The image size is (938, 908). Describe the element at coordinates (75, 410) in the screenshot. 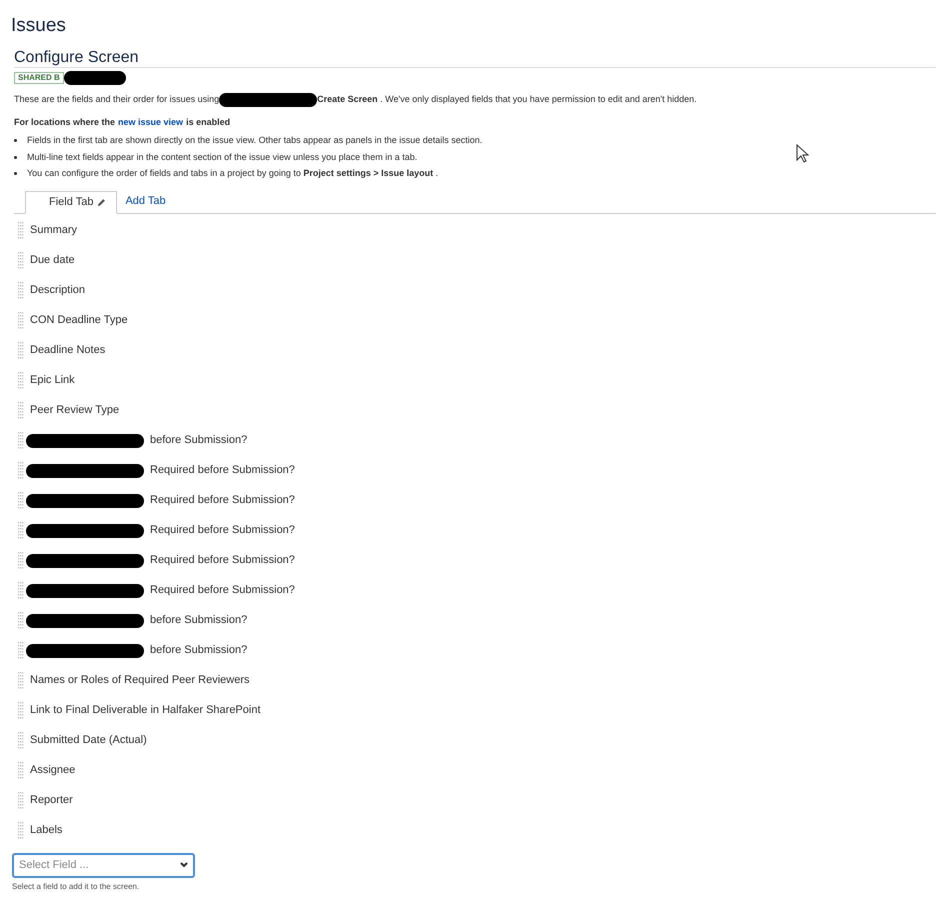

I see `field-label: Peer Review Type` at that location.